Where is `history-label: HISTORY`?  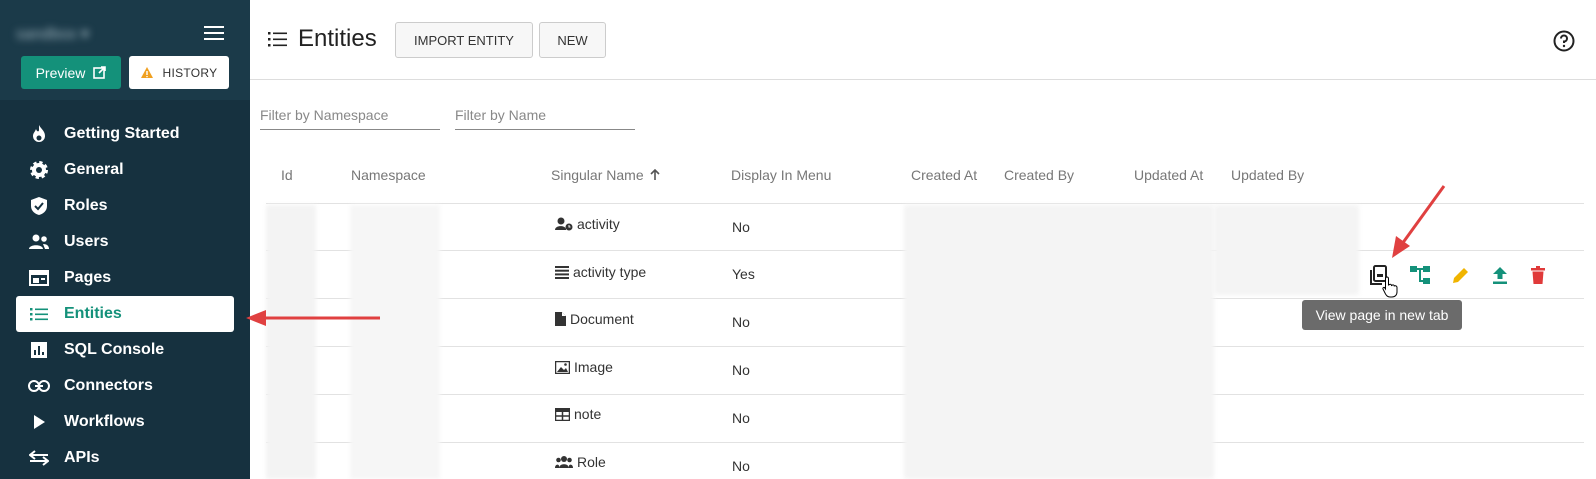
history-label: HISTORY is located at coordinates (190, 72).